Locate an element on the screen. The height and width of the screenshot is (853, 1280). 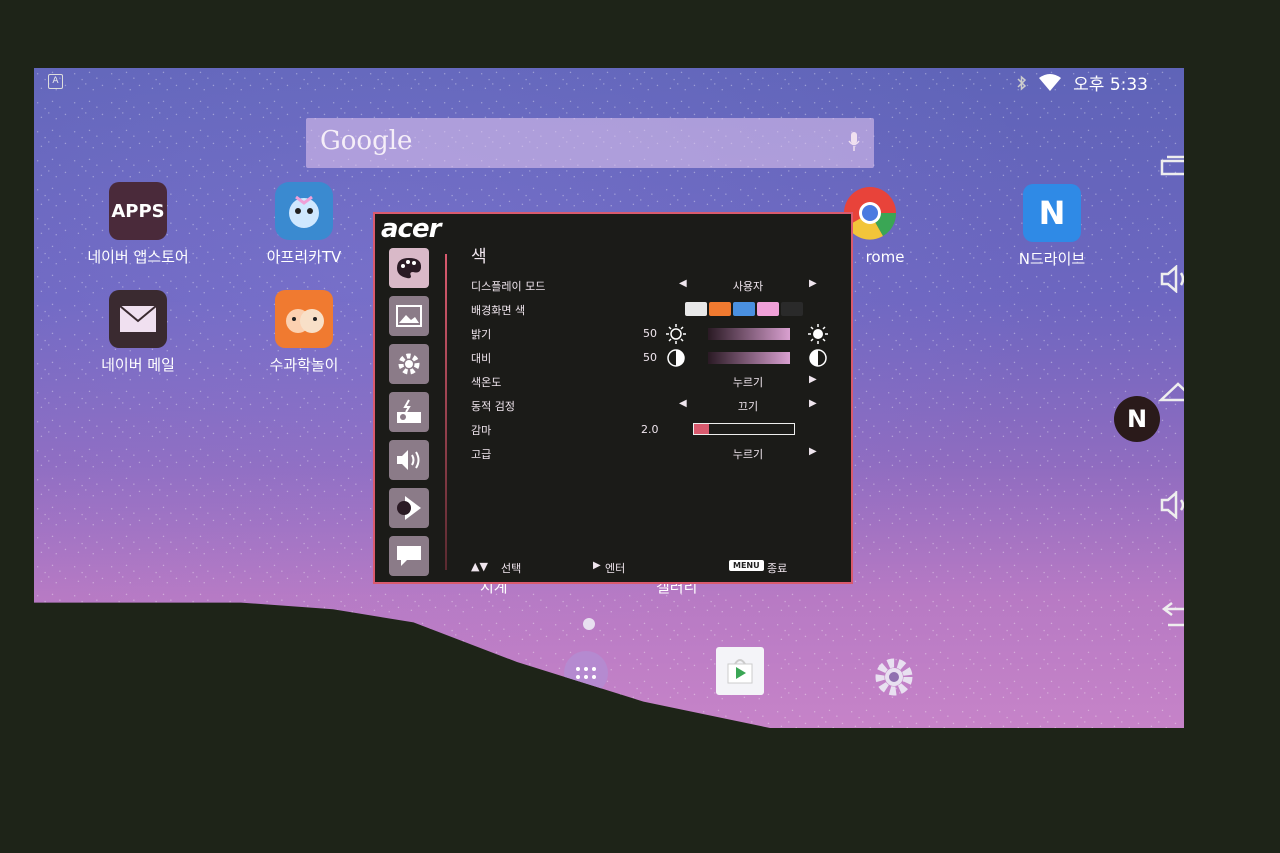
status-time: 오후 5:33 is located at coordinates (1110, 85).